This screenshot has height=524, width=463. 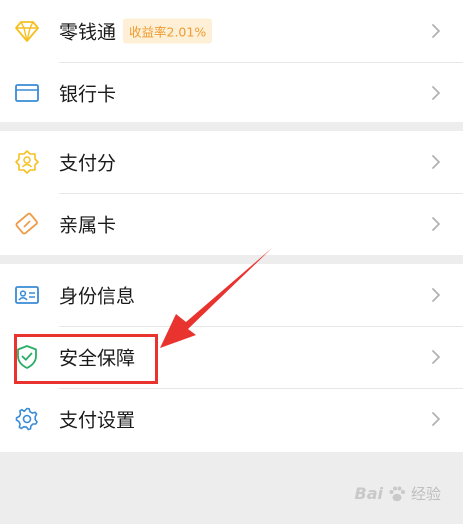 What do you see at coordinates (168, 31) in the screenshot?
I see `yield-badge: 收益率2.01%` at bounding box center [168, 31].